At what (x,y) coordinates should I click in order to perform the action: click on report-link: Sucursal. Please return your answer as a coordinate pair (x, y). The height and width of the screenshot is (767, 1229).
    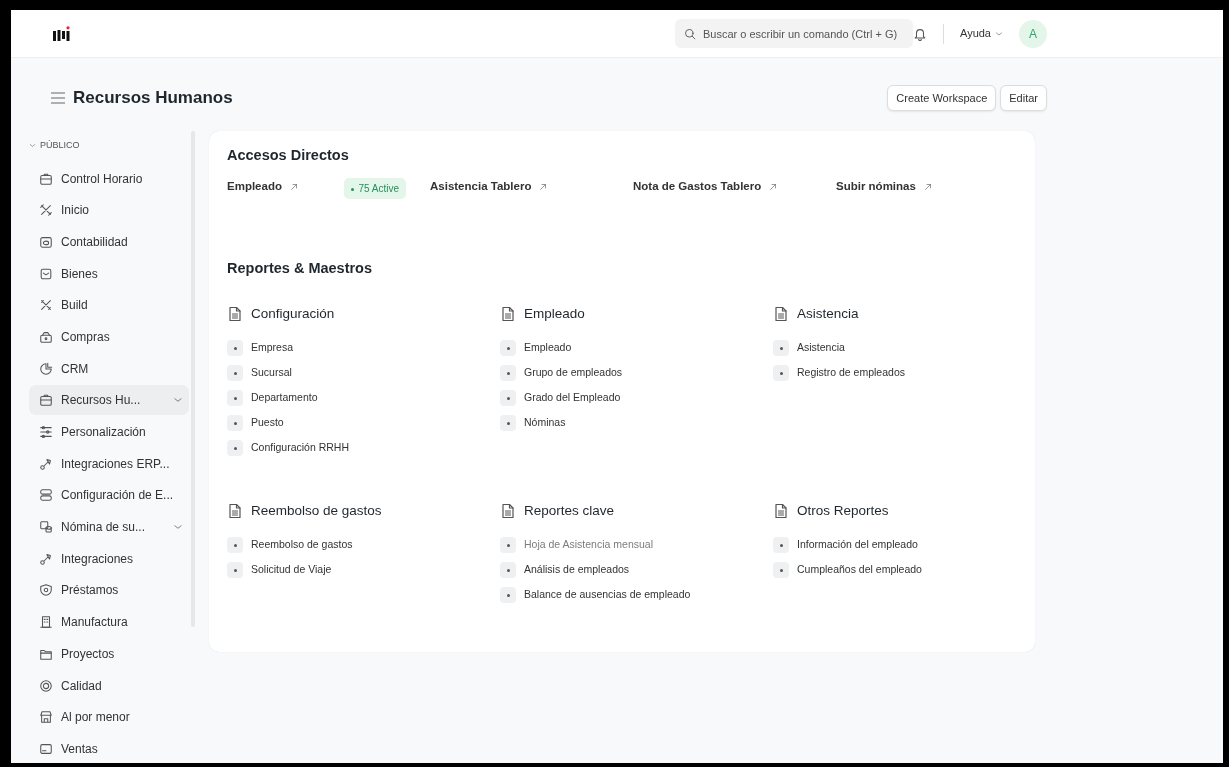
    Looking at the image, I should click on (271, 373).